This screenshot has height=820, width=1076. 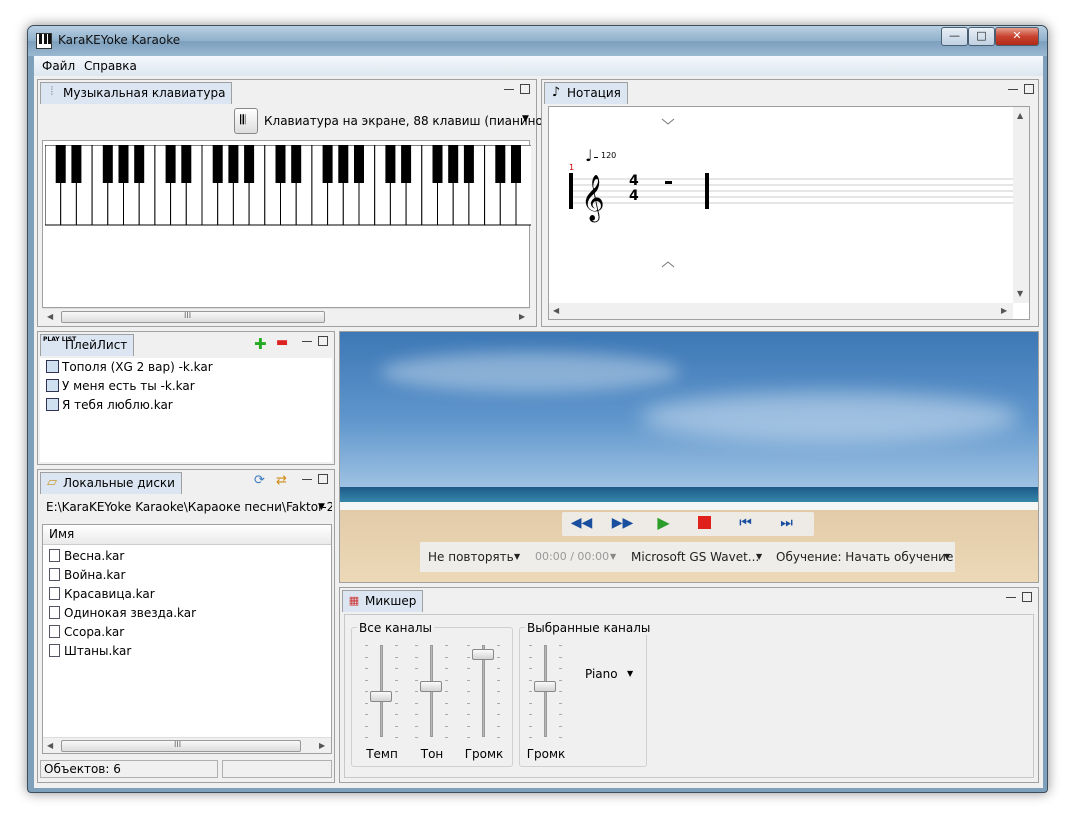 What do you see at coordinates (246, 121) in the screenshot?
I see `keyboard-type-button: 𝄃𝄃` at bounding box center [246, 121].